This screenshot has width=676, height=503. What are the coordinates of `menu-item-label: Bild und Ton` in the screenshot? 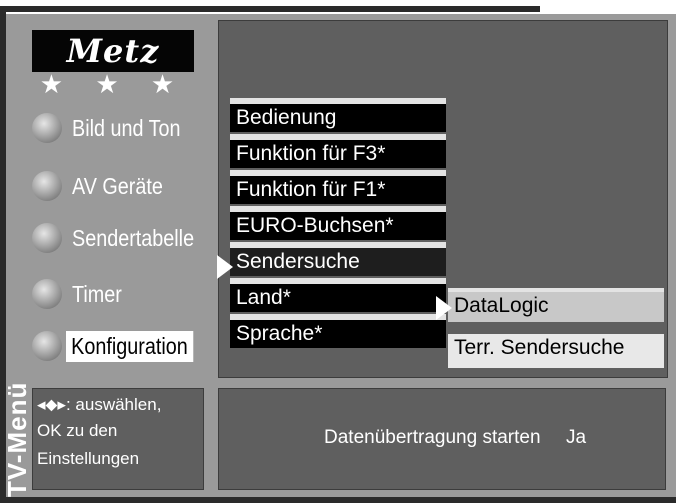 It's located at (126, 127).